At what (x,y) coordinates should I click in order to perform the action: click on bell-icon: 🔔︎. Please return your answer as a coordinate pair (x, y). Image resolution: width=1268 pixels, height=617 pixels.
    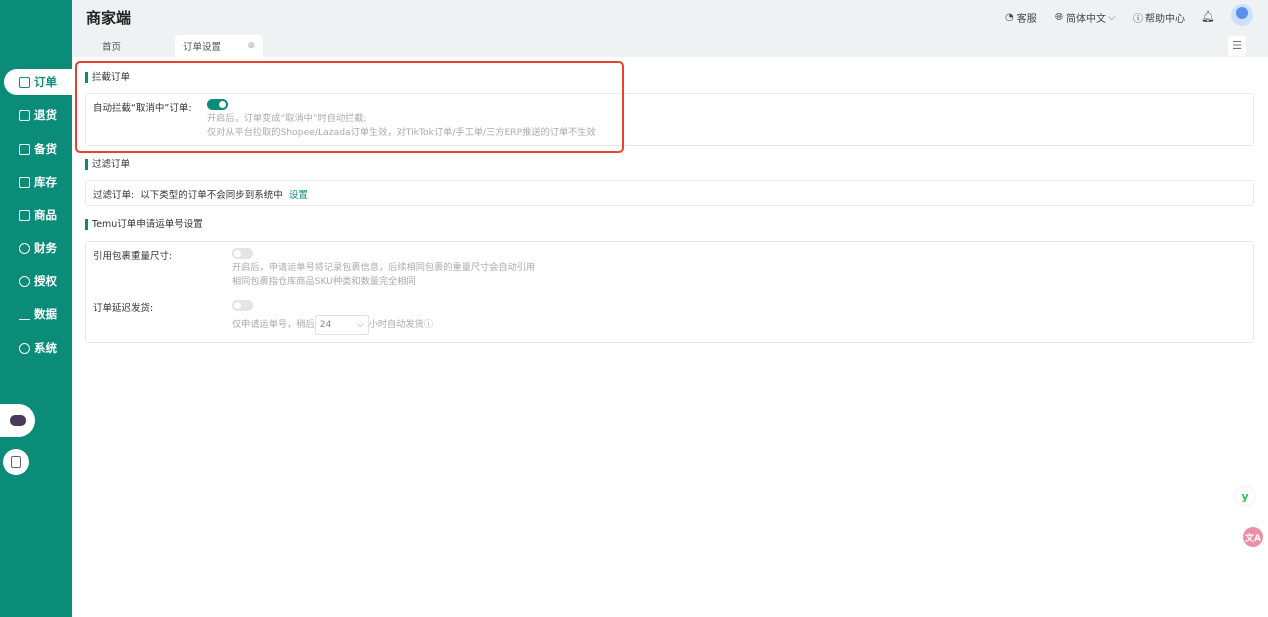
    Looking at the image, I should click on (1208, 16).